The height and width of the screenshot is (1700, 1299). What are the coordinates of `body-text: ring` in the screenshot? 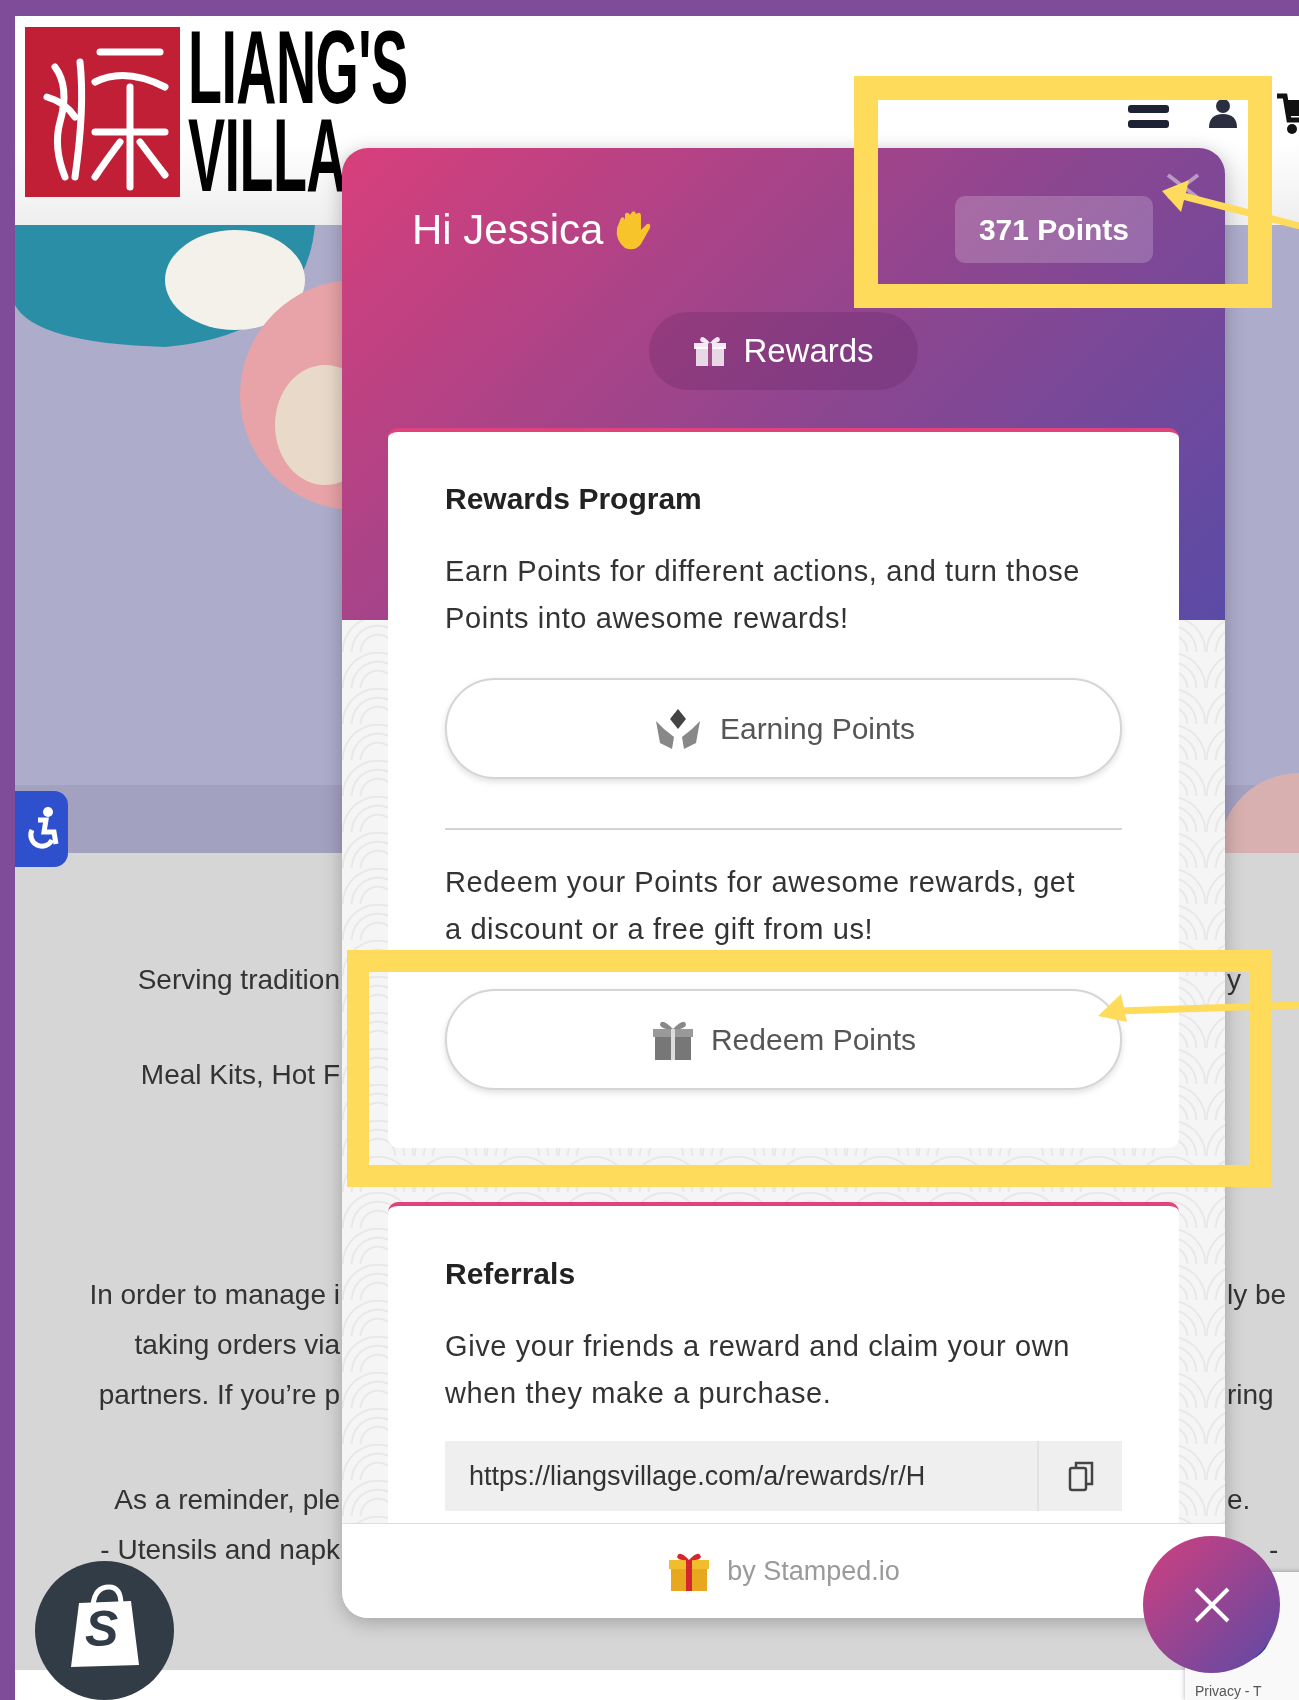 It's located at (1250, 1394).